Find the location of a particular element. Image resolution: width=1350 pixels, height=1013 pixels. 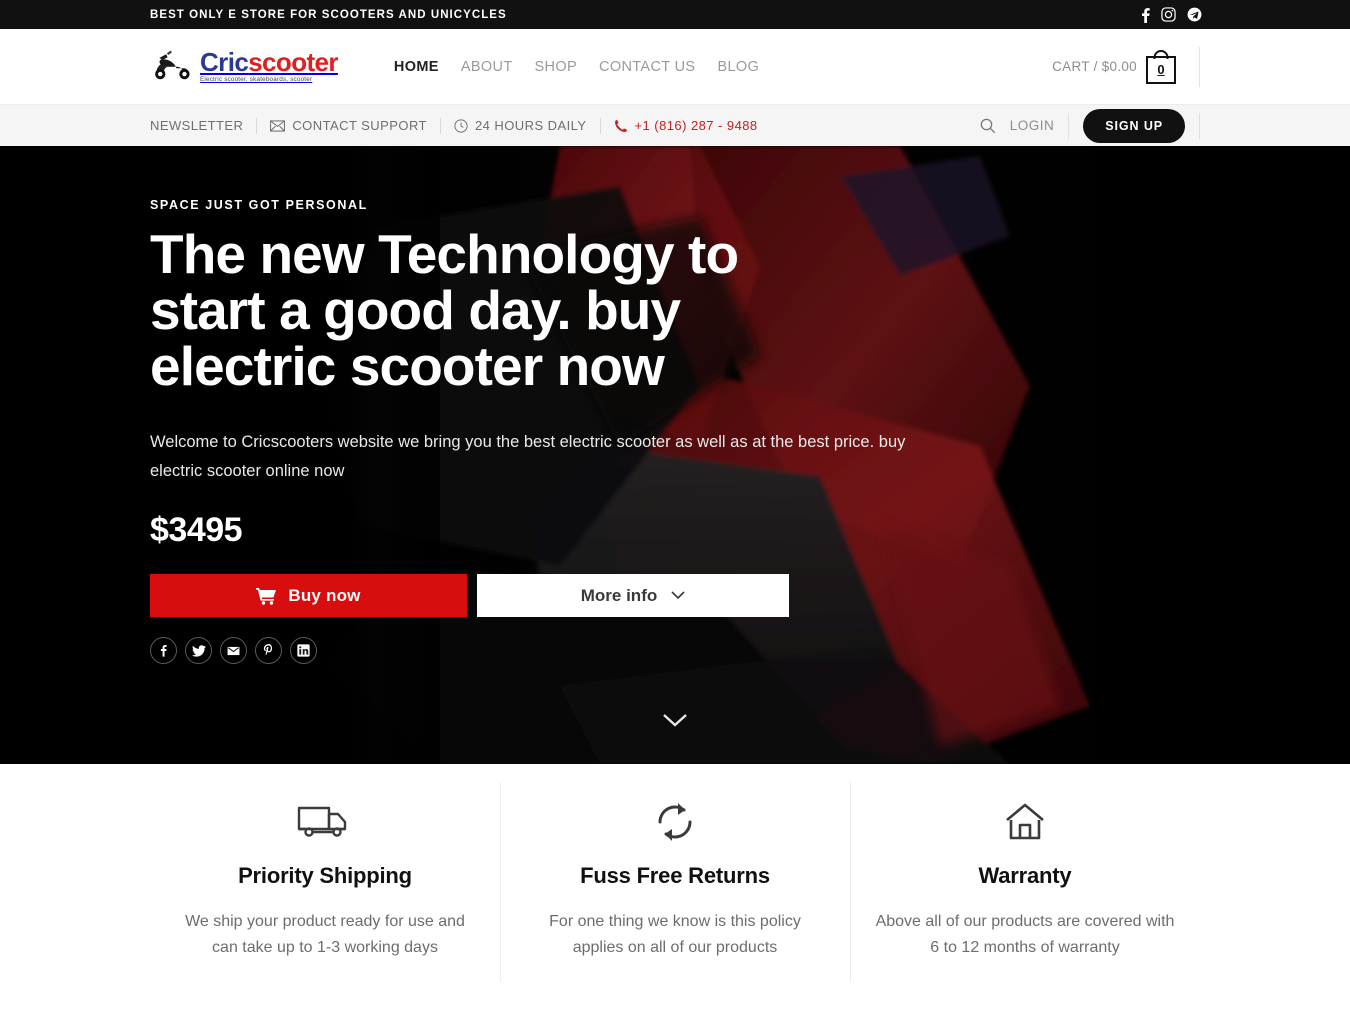

header-divider is located at coordinates (1199, 66).